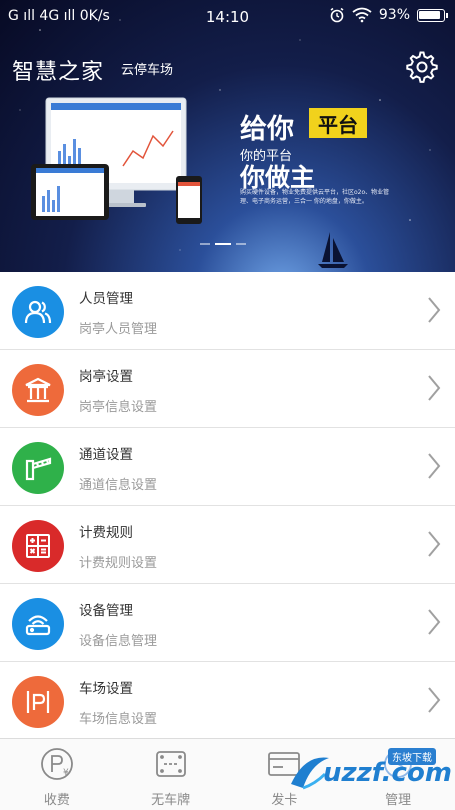 The height and width of the screenshot is (810, 455). I want to click on router-icon, so click(38, 624).